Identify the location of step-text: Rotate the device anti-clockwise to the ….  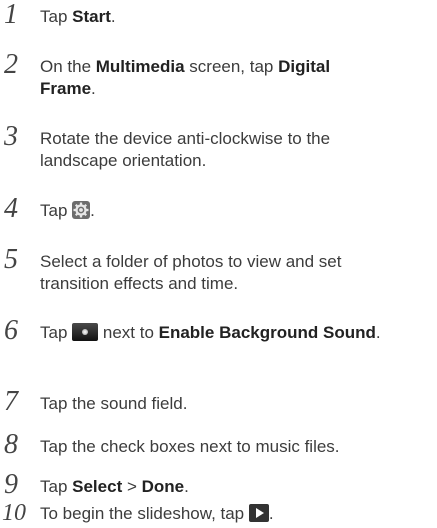
(185, 149).